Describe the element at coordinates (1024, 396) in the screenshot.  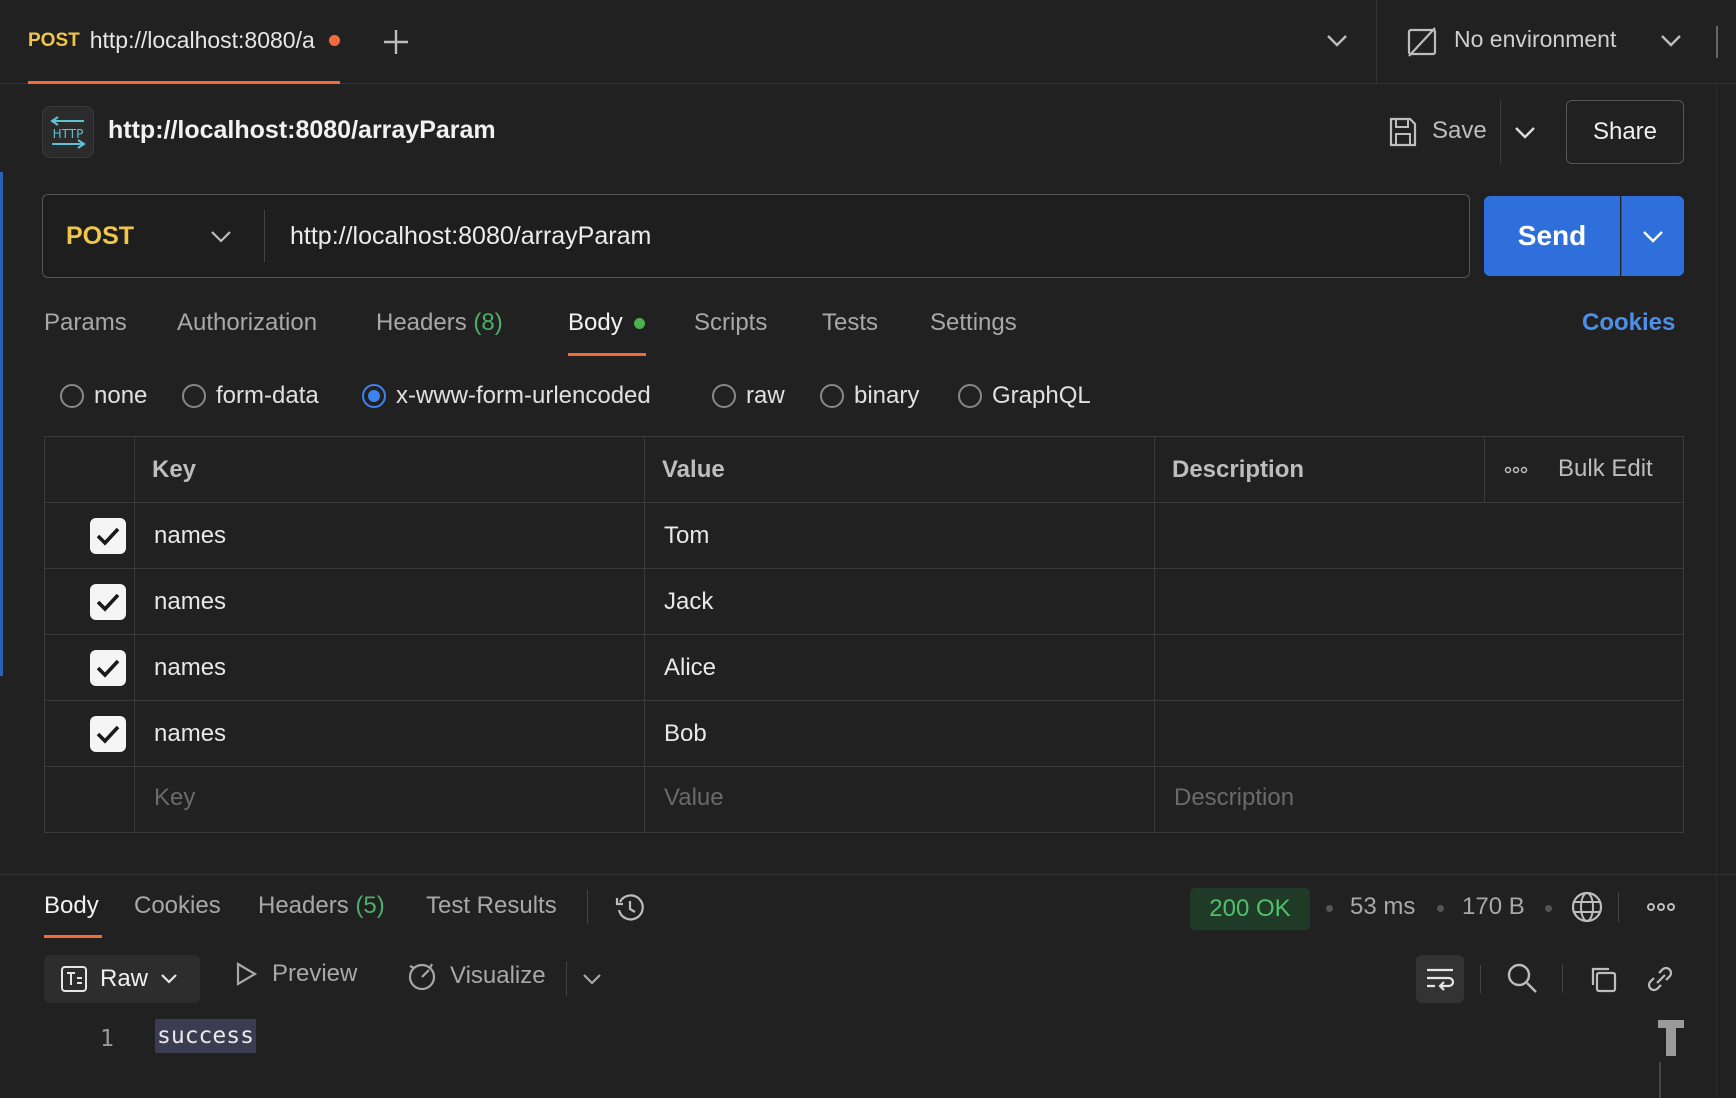
I see `radio-graphql: GraphQL` at that location.